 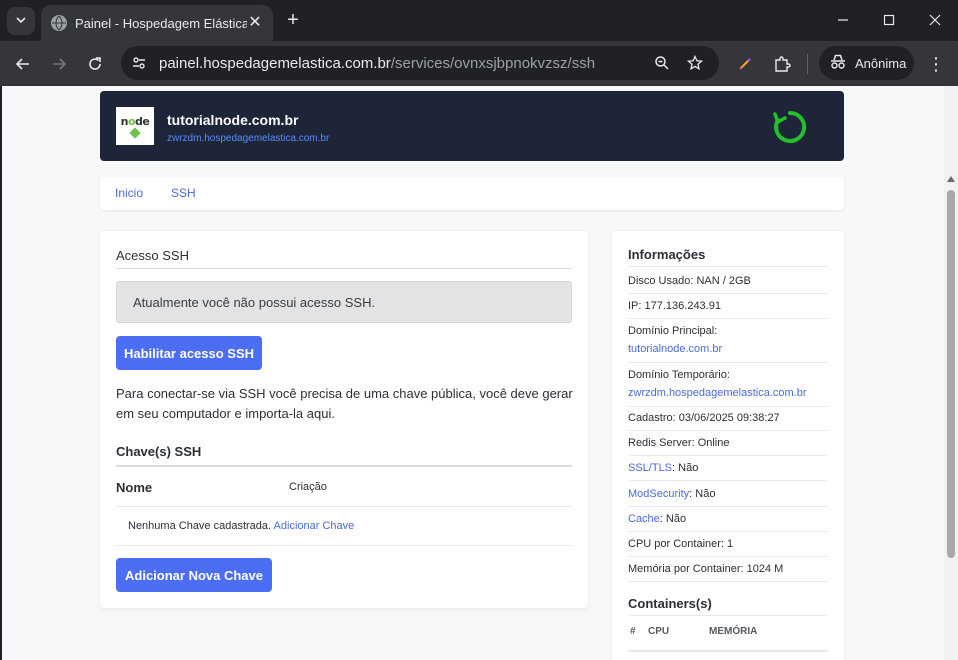 I want to click on site-info-icon, so click(x=139, y=63).